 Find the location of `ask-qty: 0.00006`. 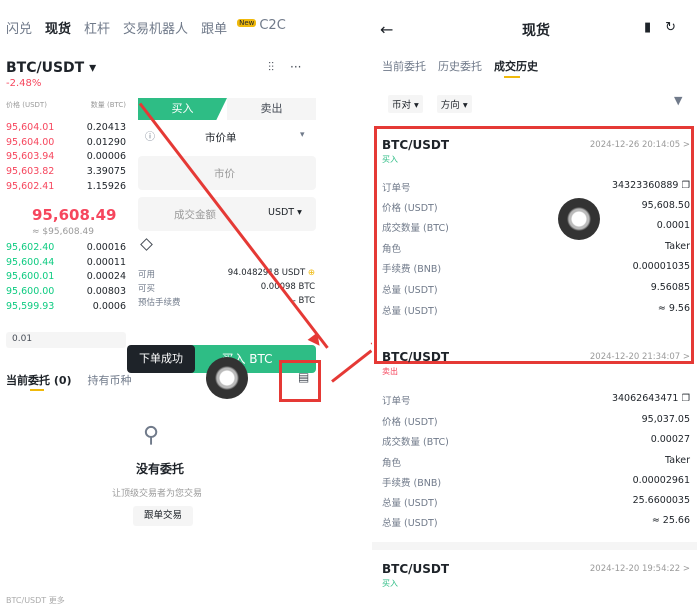

ask-qty: 0.00006 is located at coordinates (106, 157).